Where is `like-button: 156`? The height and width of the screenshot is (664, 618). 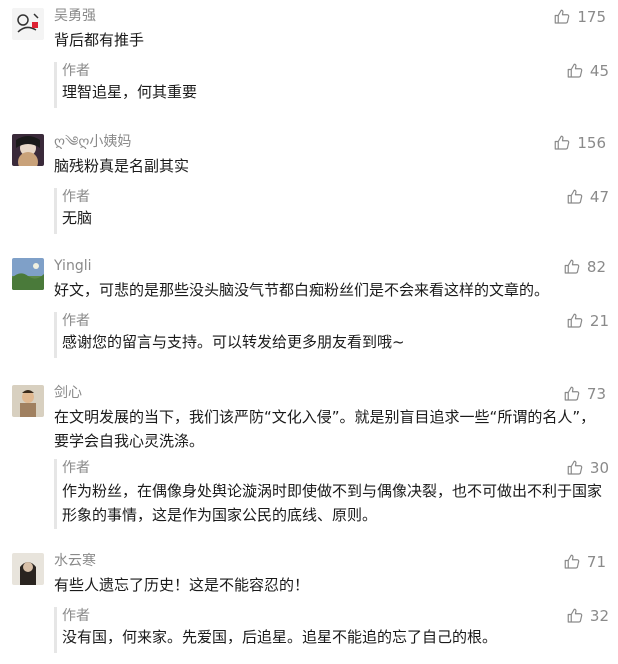 like-button: 156 is located at coordinates (579, 143).